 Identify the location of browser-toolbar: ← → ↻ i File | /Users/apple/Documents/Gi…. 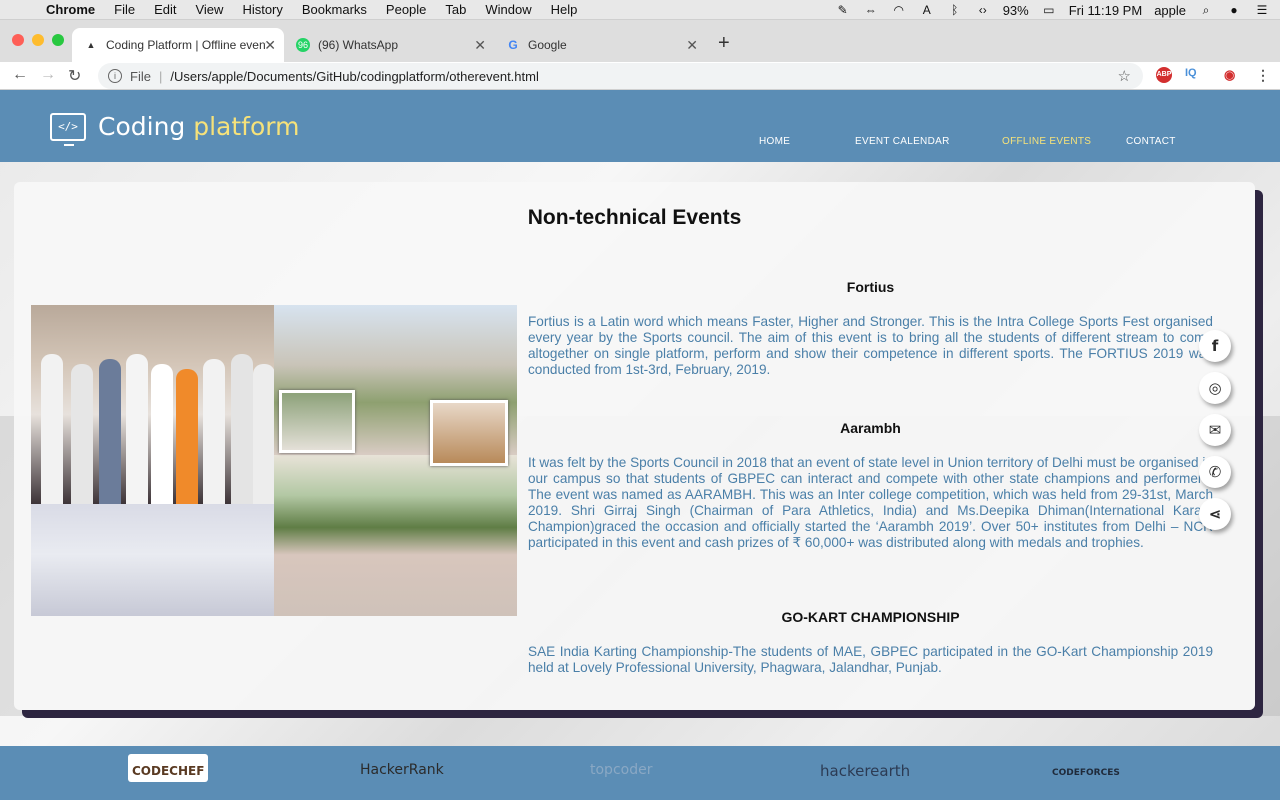
(640, 76).